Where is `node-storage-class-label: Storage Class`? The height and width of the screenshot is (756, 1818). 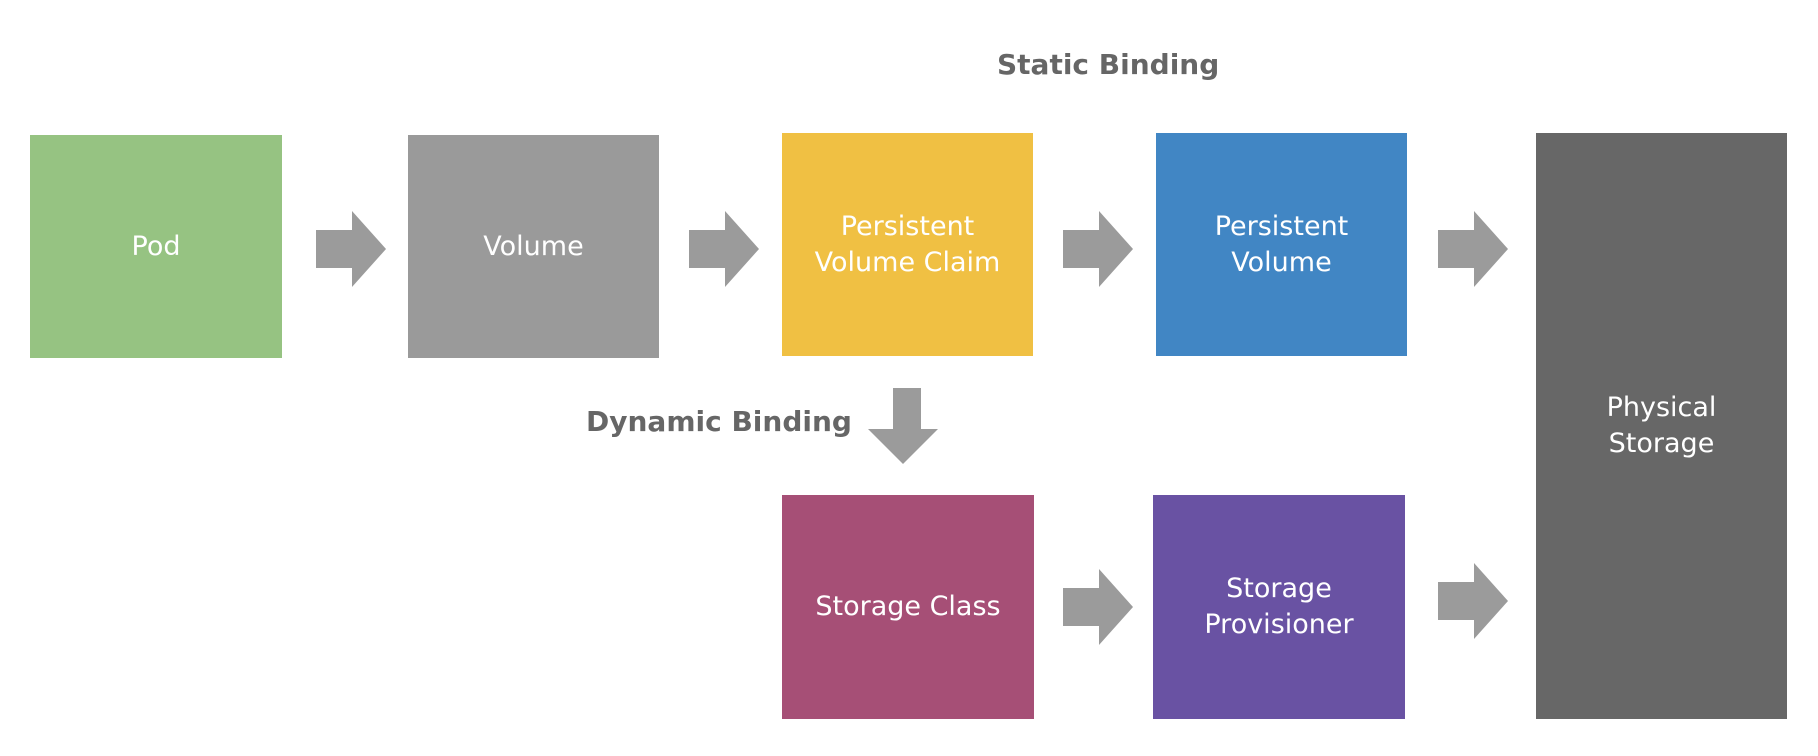
node-storage-class-label: Storage Class is located at coordinates (908, 606).